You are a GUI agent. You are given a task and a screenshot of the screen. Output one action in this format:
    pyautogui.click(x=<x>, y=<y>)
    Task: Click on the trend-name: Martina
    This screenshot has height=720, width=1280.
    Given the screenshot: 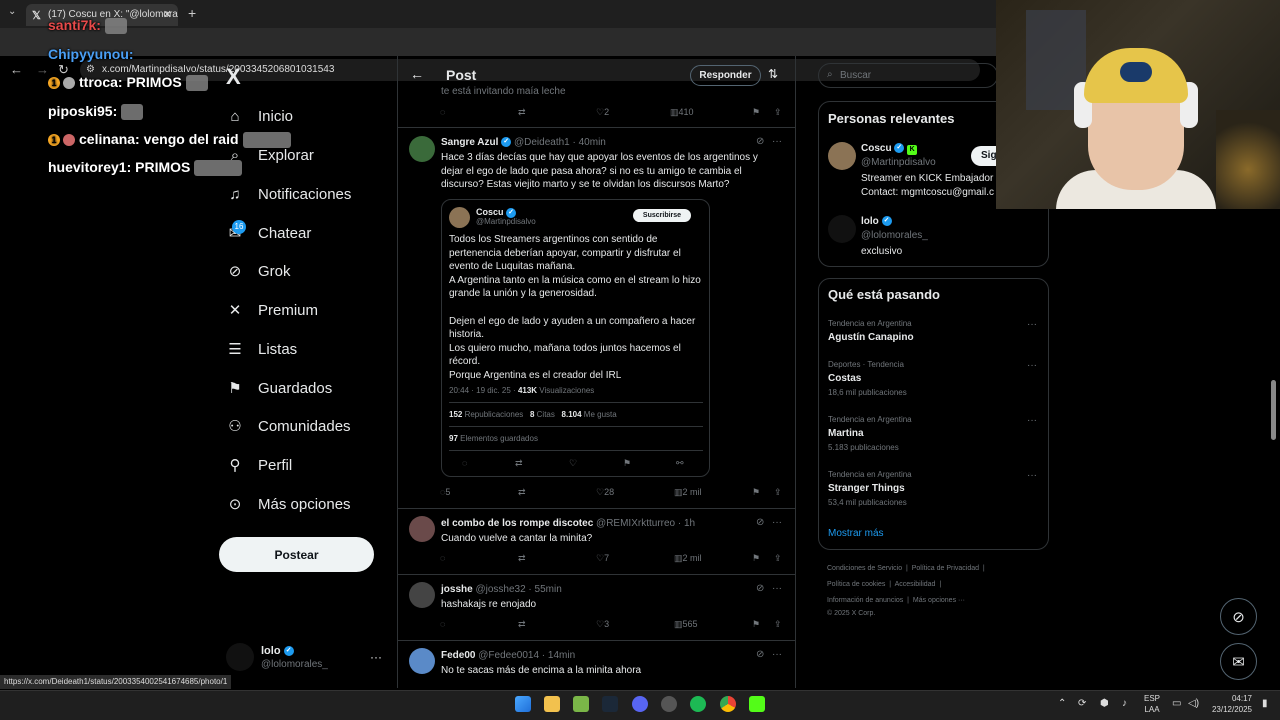 What is the action you would take?
    pyautogui.click(x=846, y=433)
    